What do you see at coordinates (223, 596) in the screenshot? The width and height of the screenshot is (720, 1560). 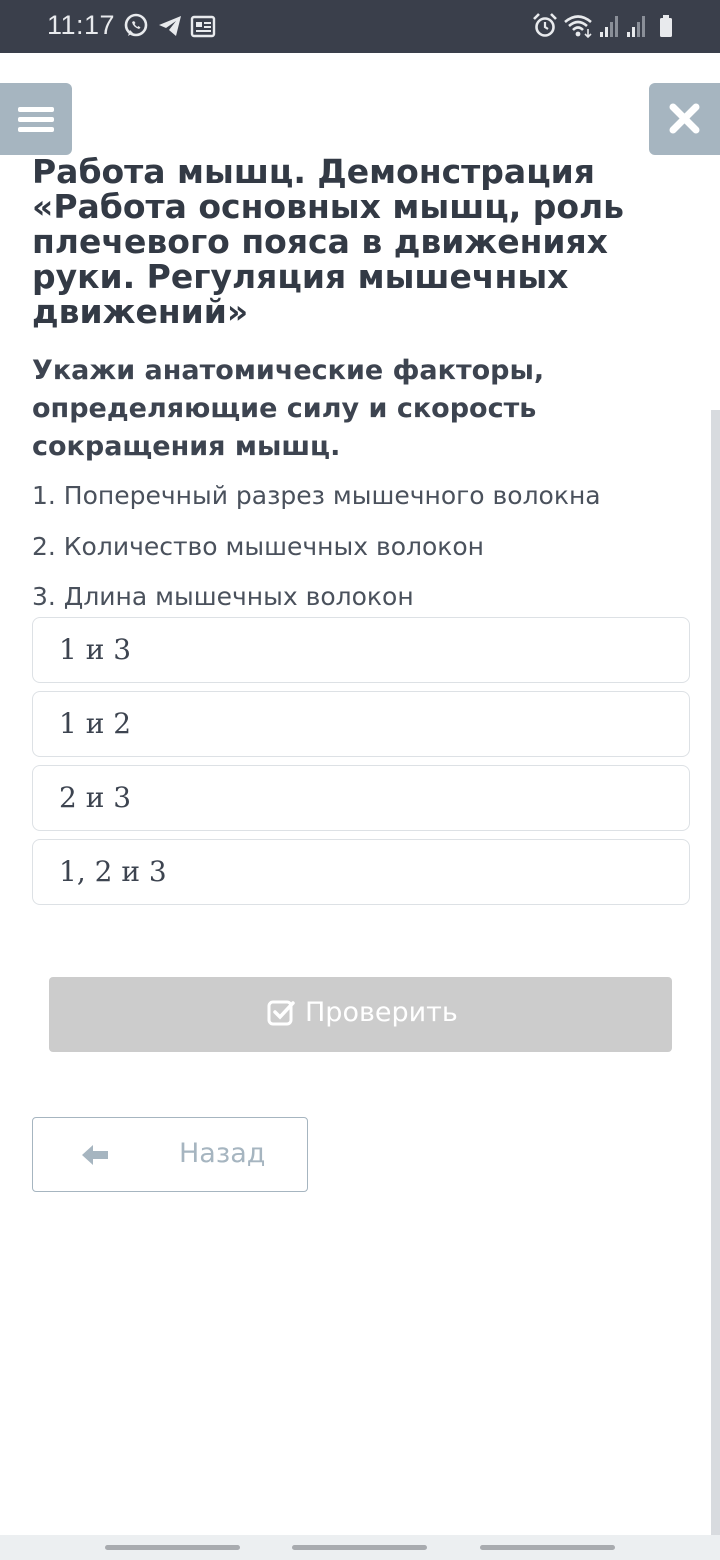 I see `question-item-3: 3. Длина мышечных волокон` at bounding box center [223, 596].